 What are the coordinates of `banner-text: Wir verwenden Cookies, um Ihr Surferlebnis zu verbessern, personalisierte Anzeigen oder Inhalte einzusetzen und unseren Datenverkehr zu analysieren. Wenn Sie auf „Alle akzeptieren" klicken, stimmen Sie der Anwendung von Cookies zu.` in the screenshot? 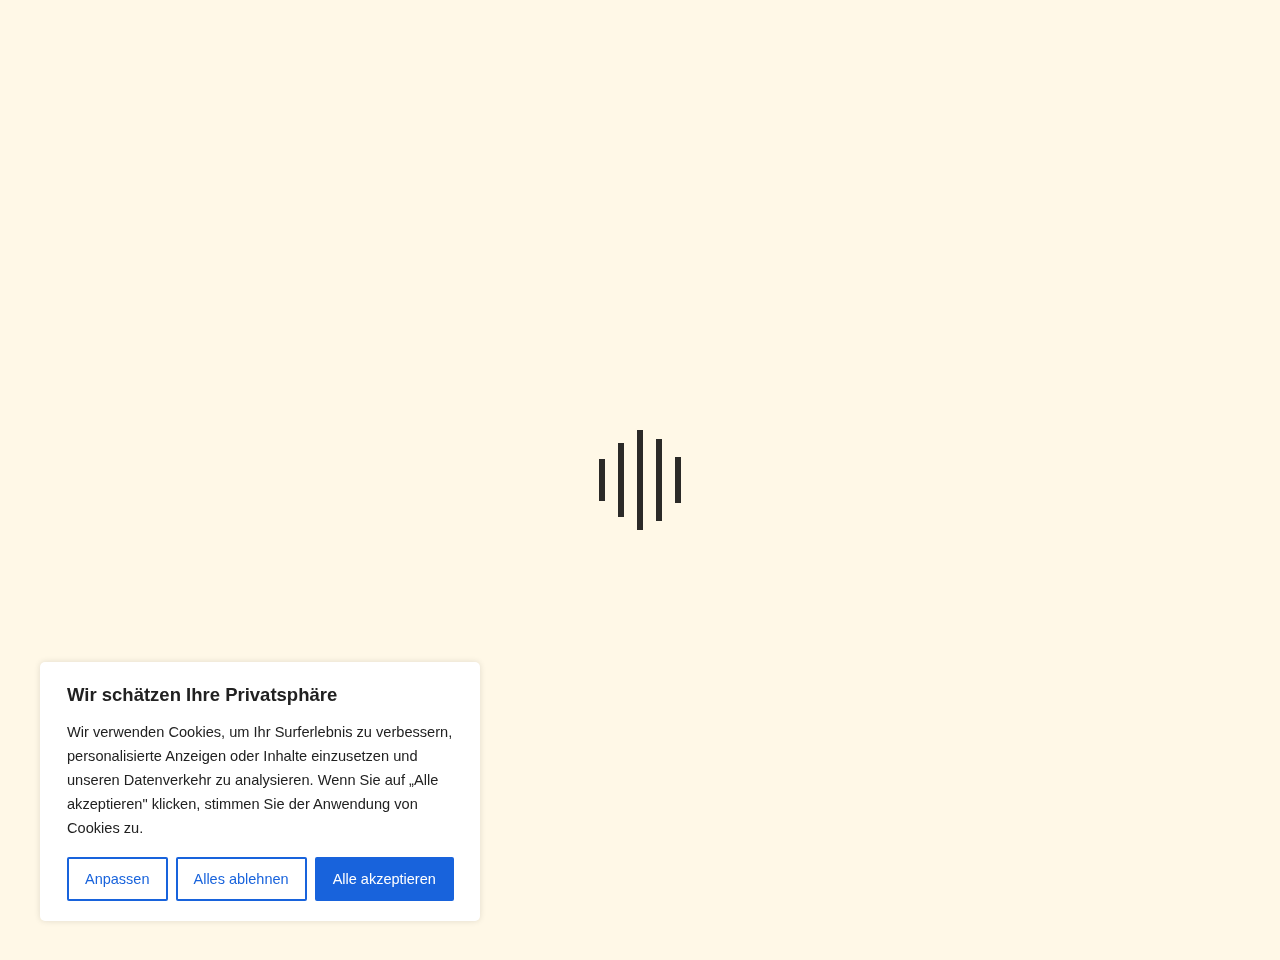 It's located at (260, 780).